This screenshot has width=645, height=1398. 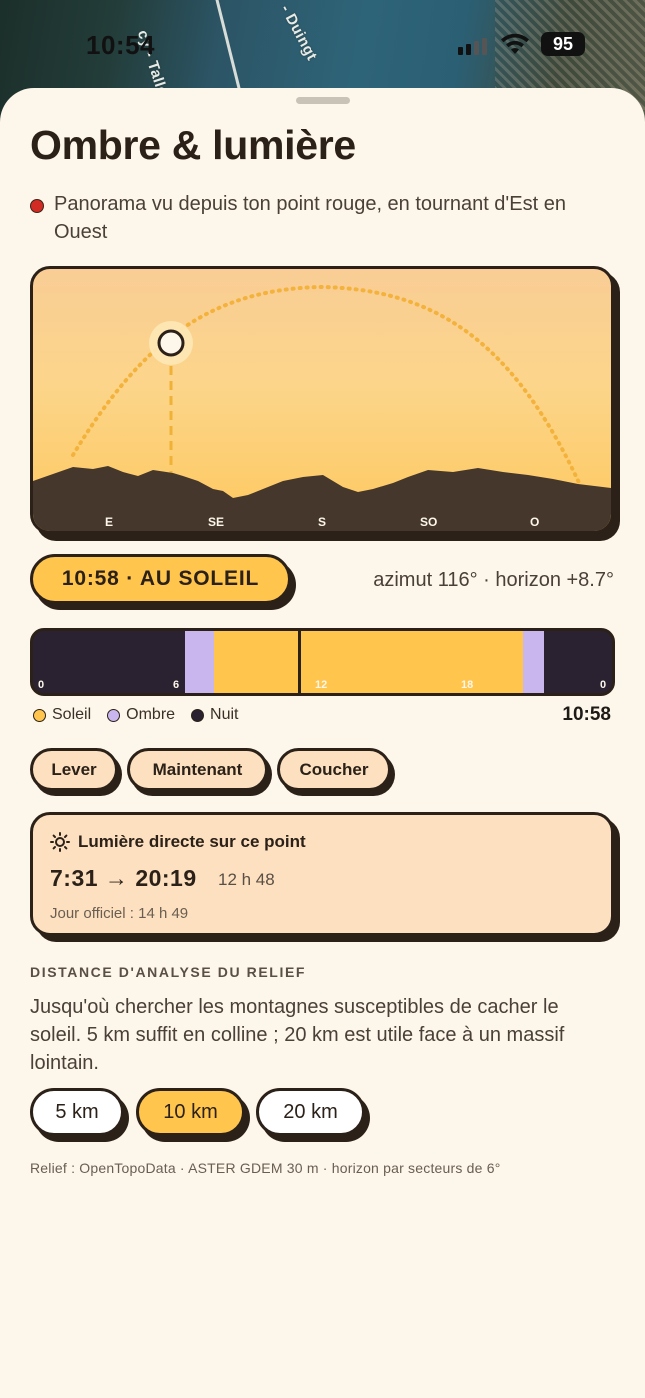 I want to click on day-timeline: 0 6 12 18 0, so click(x=322, y=662).